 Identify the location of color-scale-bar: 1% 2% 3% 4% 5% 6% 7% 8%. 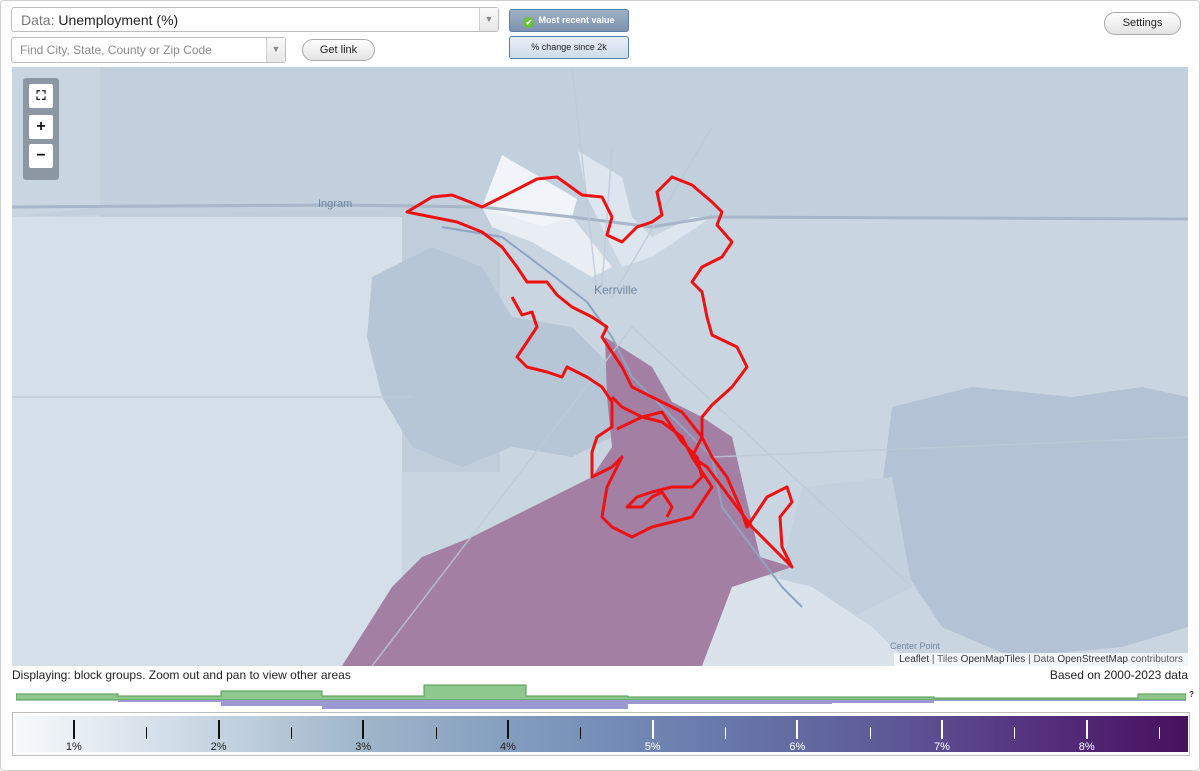
(602, 734).